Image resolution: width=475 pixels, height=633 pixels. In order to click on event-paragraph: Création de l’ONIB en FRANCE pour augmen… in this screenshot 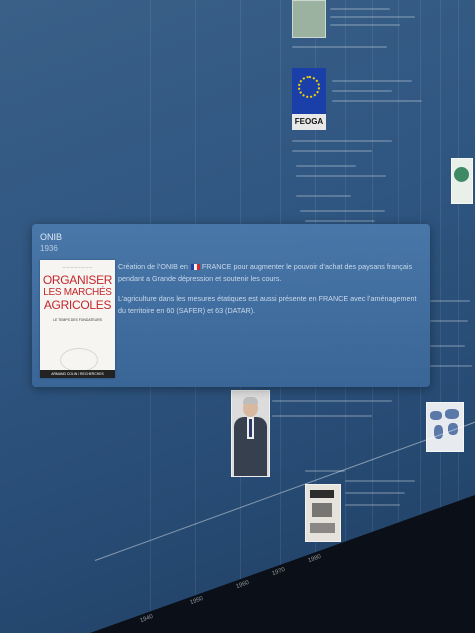, I will do `click(270, 273)`.